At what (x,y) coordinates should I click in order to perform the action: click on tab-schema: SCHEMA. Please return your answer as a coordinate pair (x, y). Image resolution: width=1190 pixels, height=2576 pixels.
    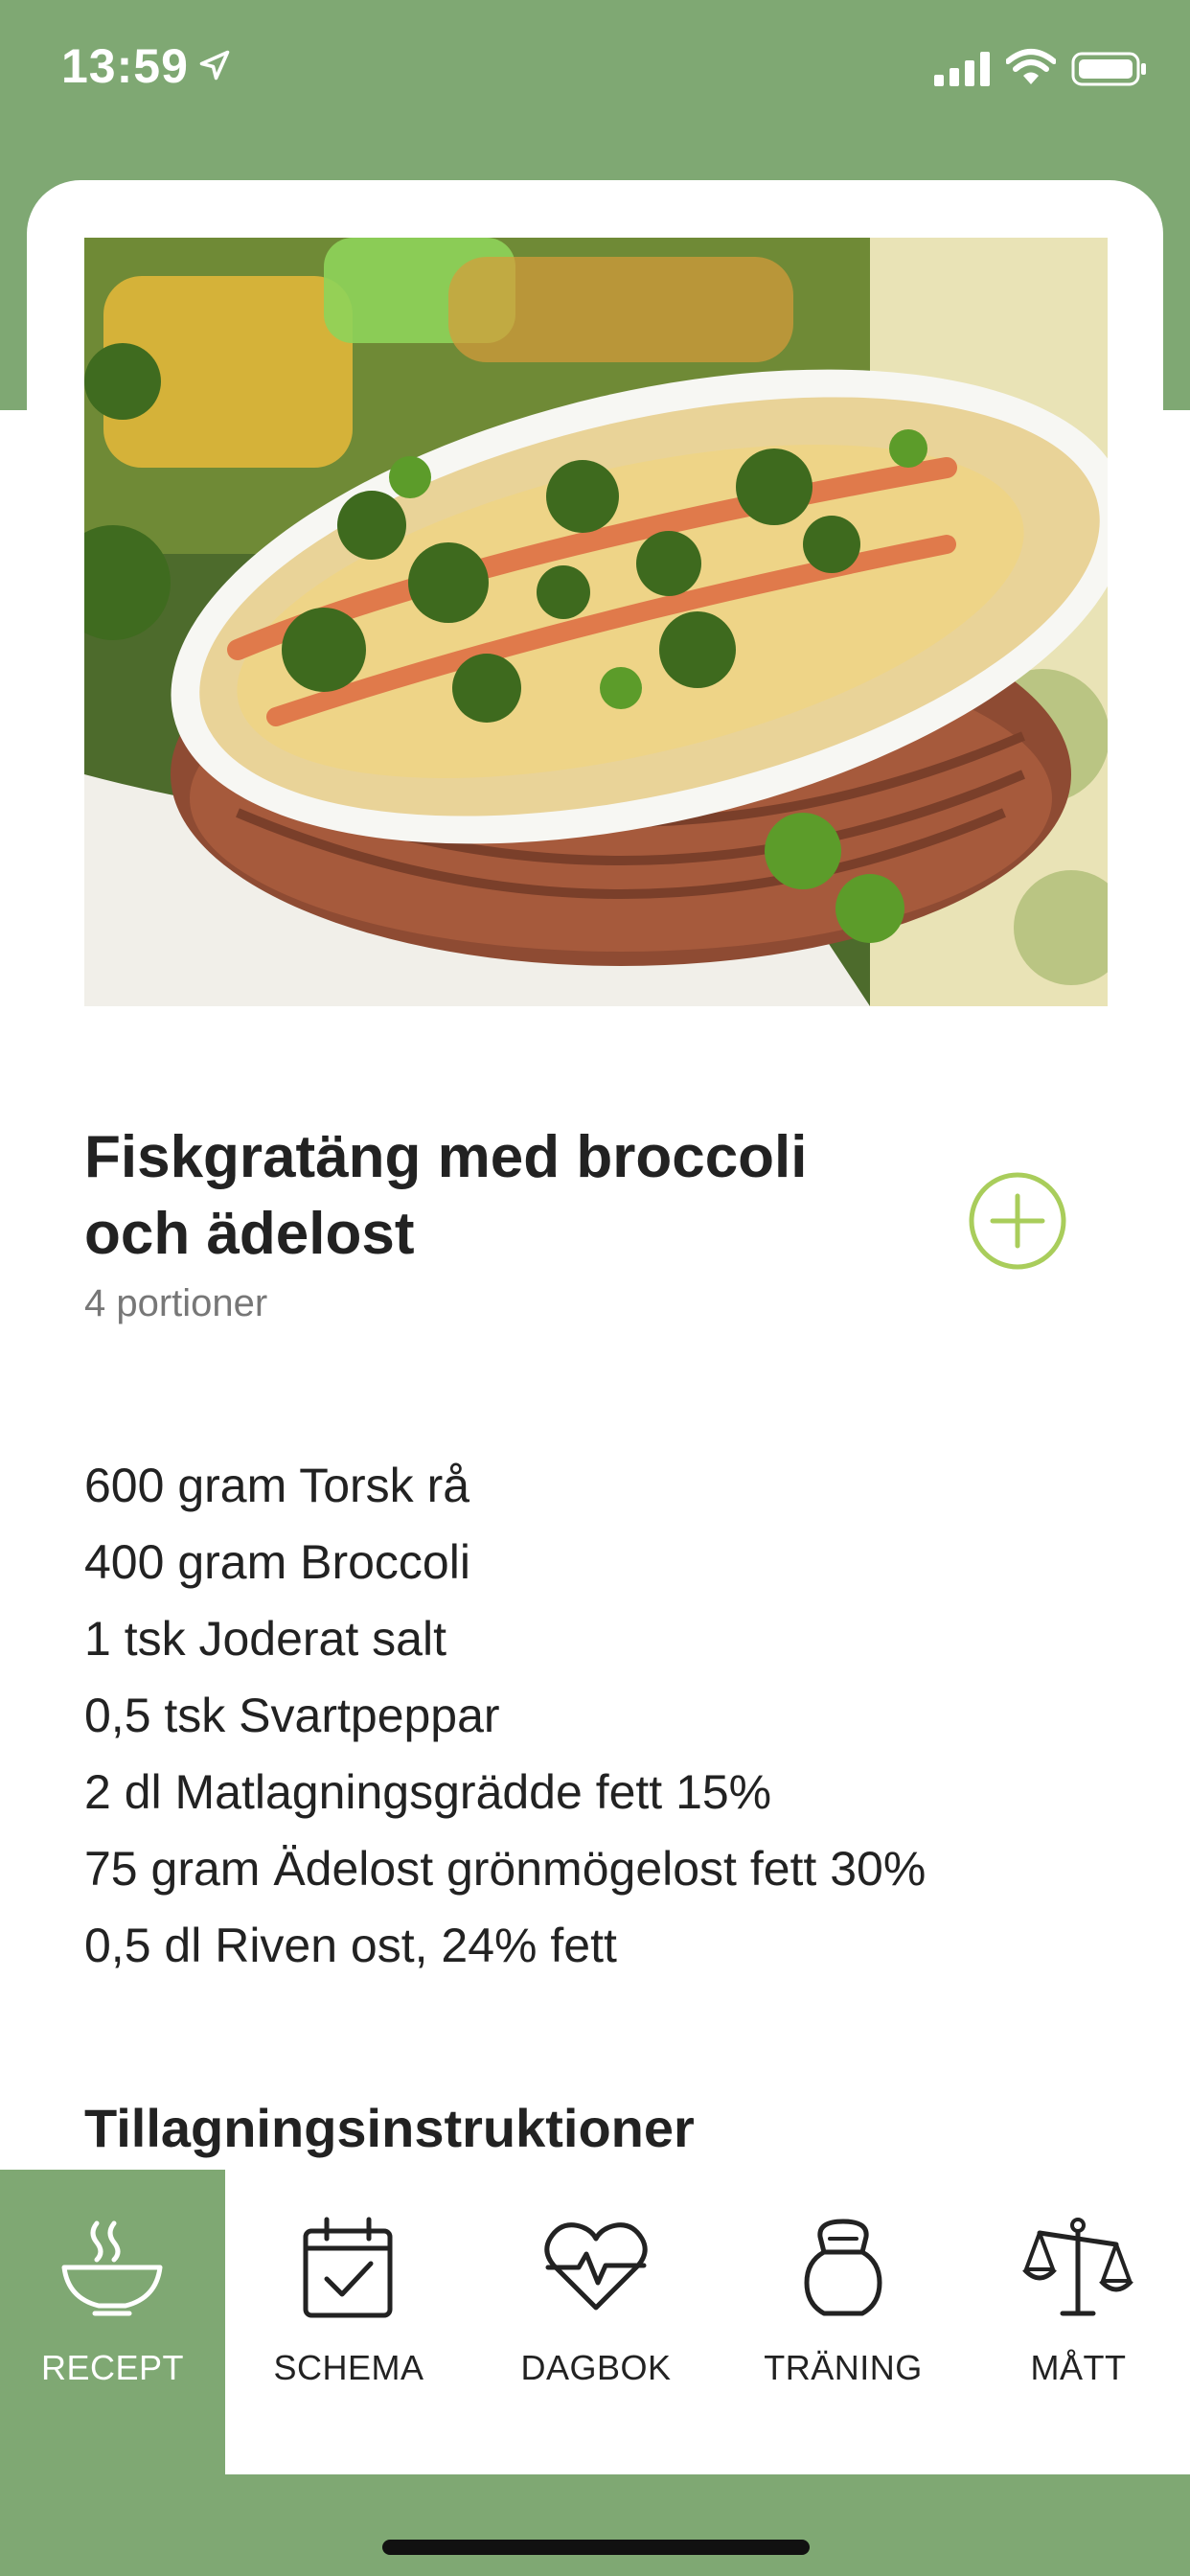
    Looking at the image, I should click on (349, 2322).